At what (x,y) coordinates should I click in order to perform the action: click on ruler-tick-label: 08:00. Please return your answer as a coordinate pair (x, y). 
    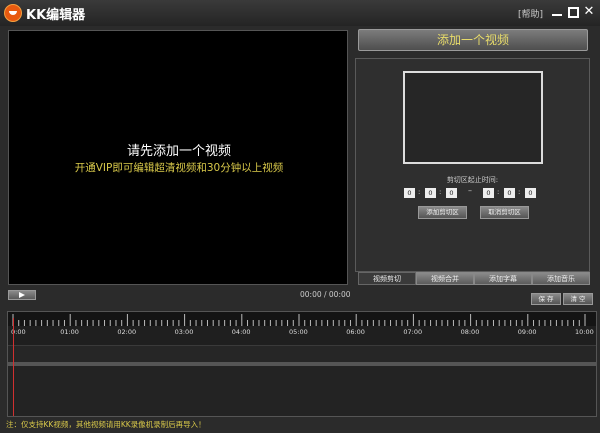
    Looking at the image, I should click on (470, 332).